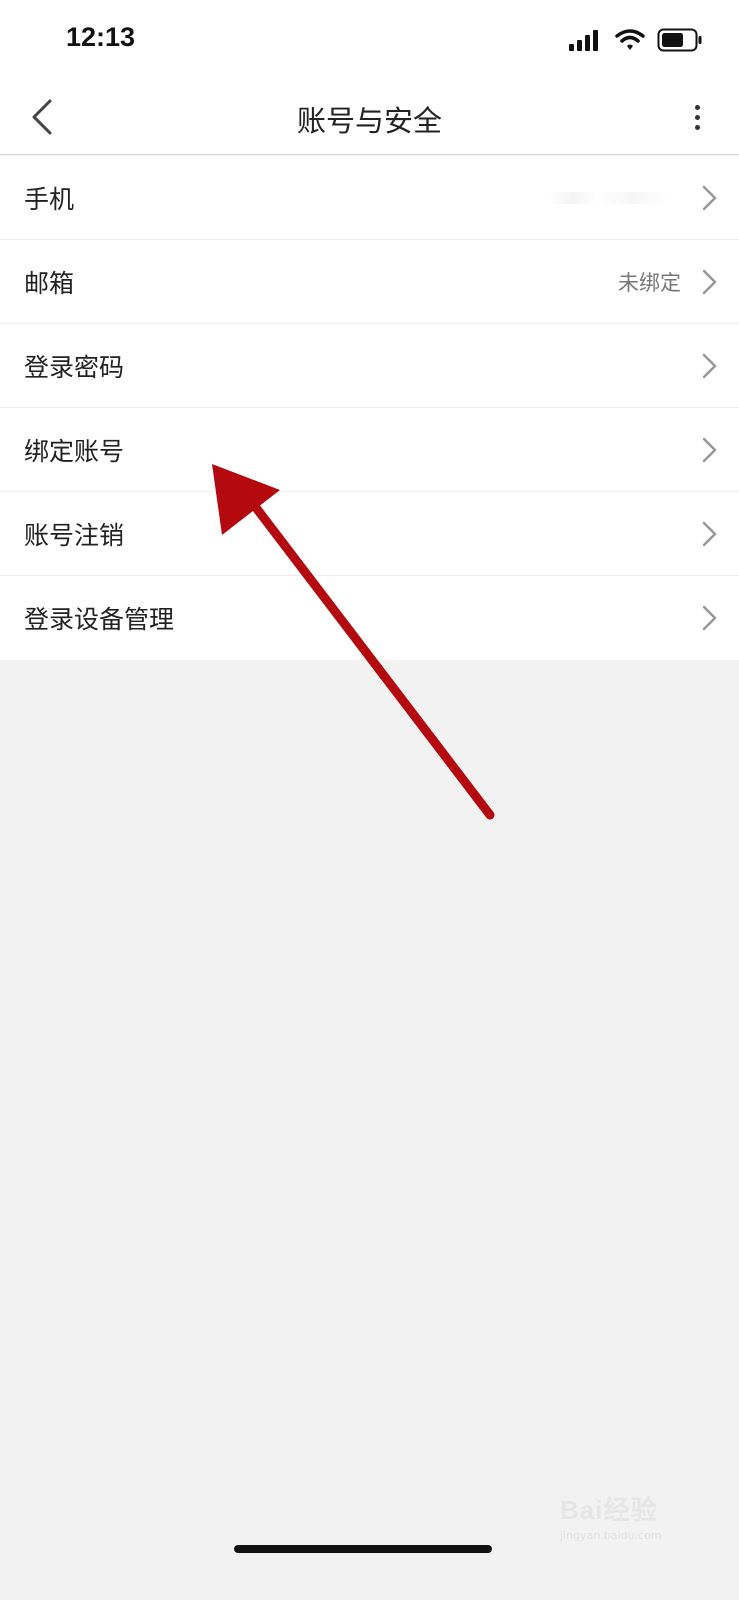 The image size is (739, 1600). What do you see at coordinates (369, 534) in the screenshot?
I see `settings-item-account-deletion: 账号注销` at bounding box center [369, 534].